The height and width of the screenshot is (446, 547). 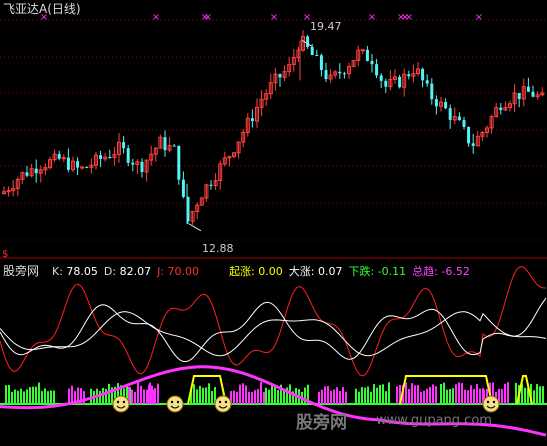 I want to click on readout-value: 70.00, so click(x=182, y=271).